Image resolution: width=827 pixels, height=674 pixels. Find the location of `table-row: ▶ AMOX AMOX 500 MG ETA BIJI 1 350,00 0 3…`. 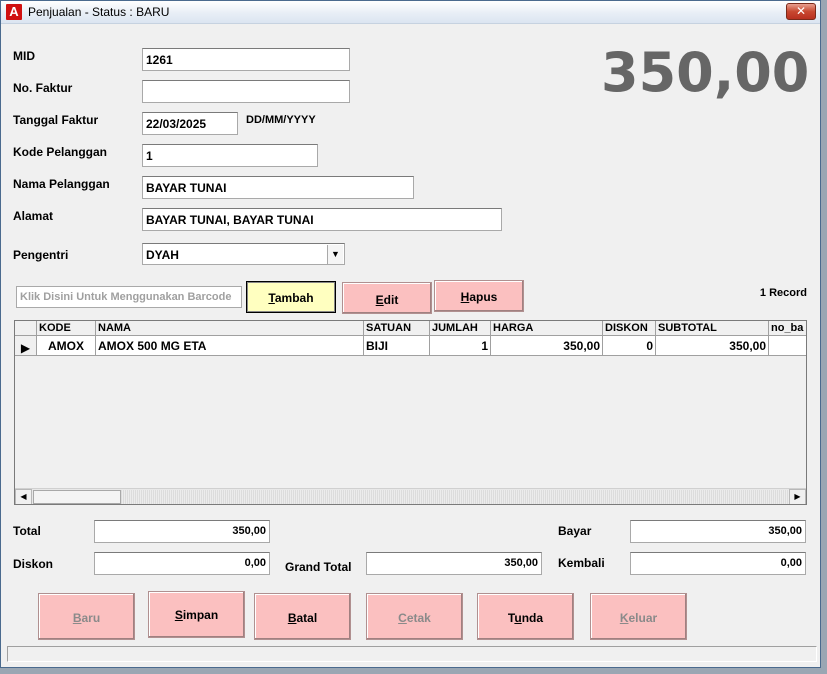

table-row: ▶ AMOX AMOX 500 MG ETA BIJI 1 350,00 0 3… is located at coordinates (410, 346).